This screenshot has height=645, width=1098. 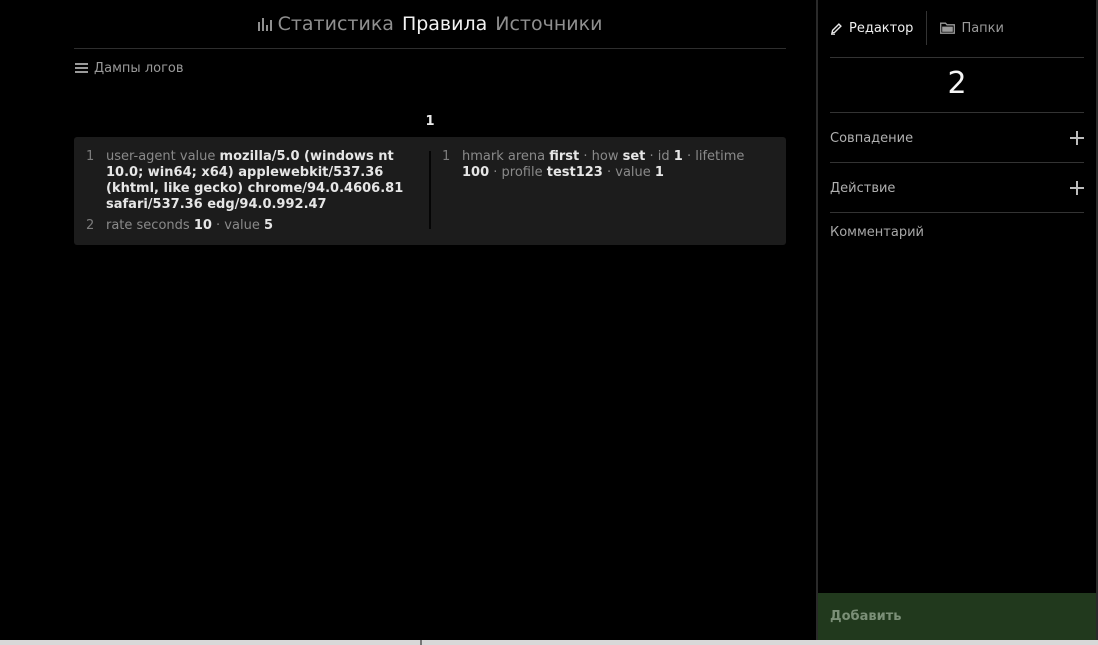 I want to click on rule-number: 1, so click(x=430, y=121).